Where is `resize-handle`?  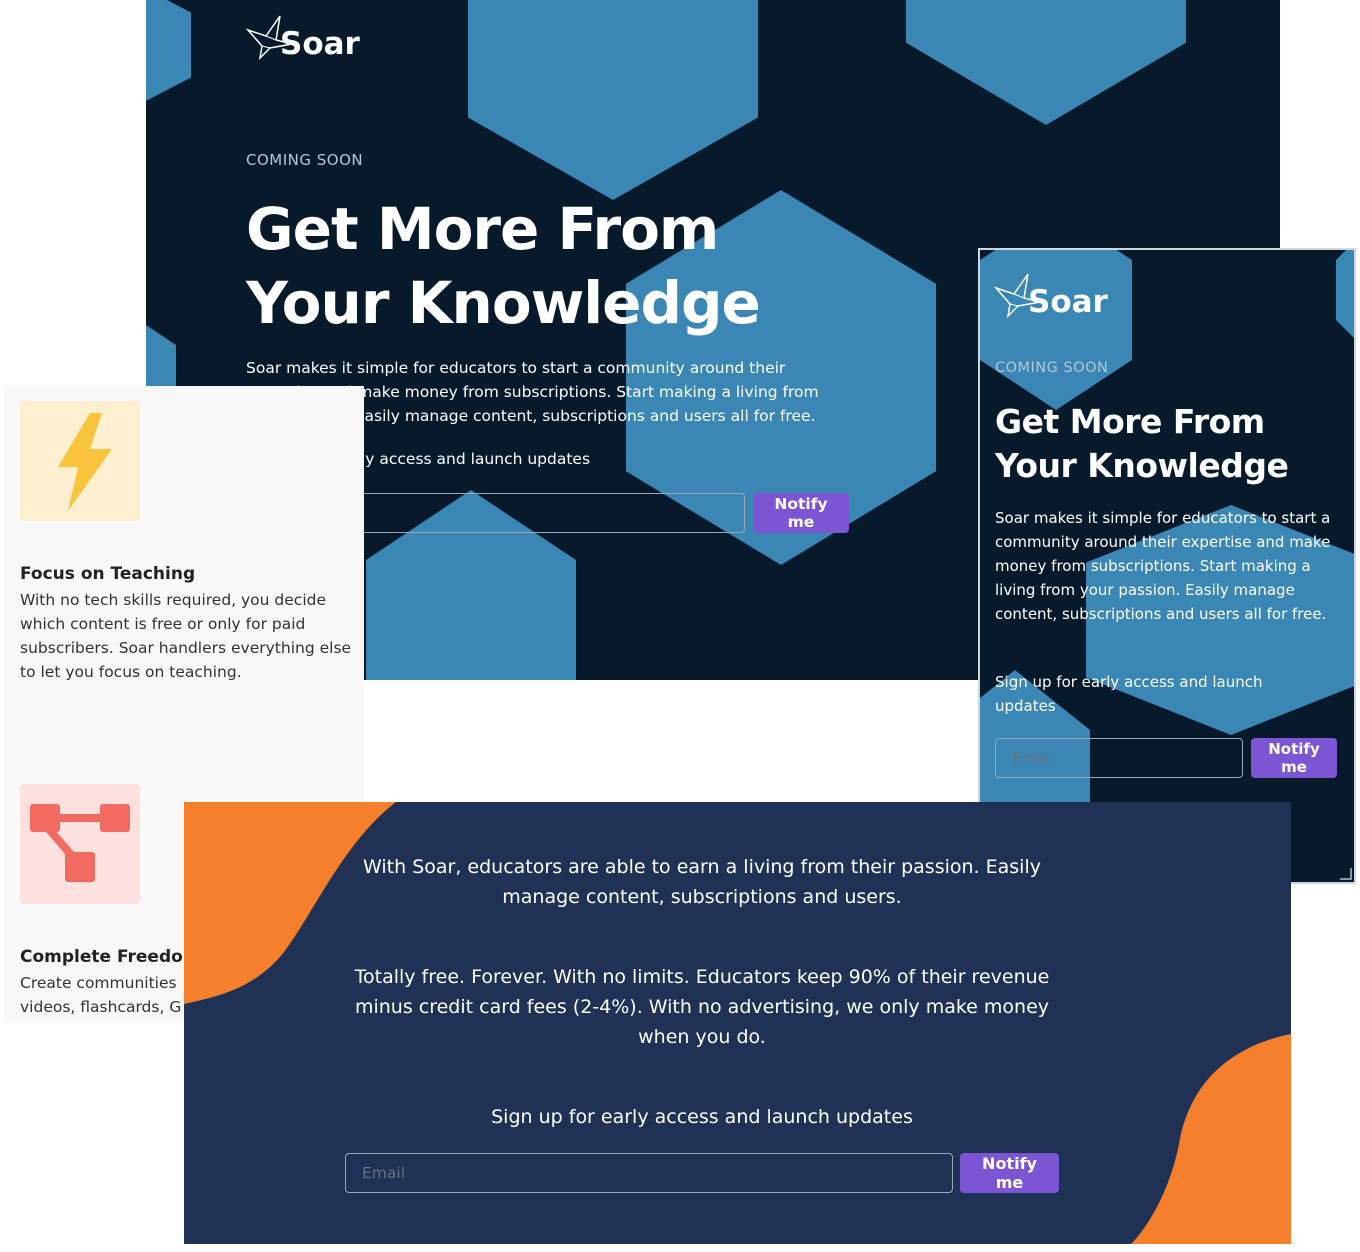 resize-handle is located at coordinates (1346, 874).